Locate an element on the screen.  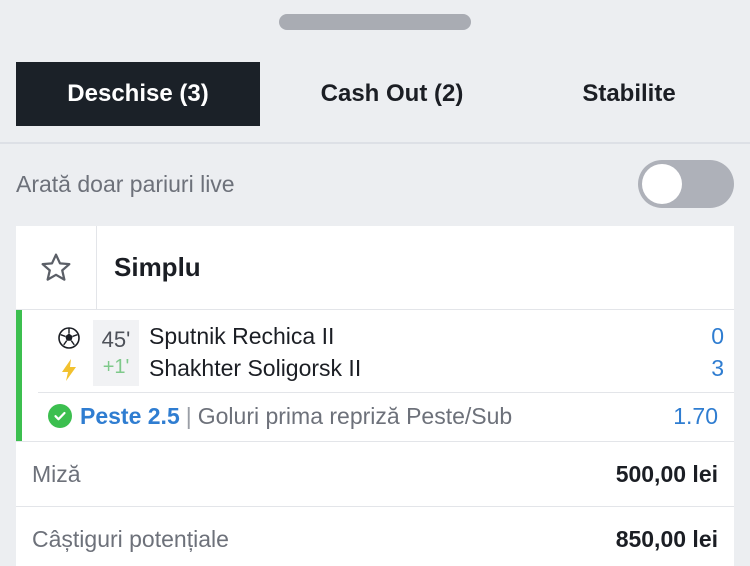
bet-type-title: Simplu is located at coordinates (157, 267).